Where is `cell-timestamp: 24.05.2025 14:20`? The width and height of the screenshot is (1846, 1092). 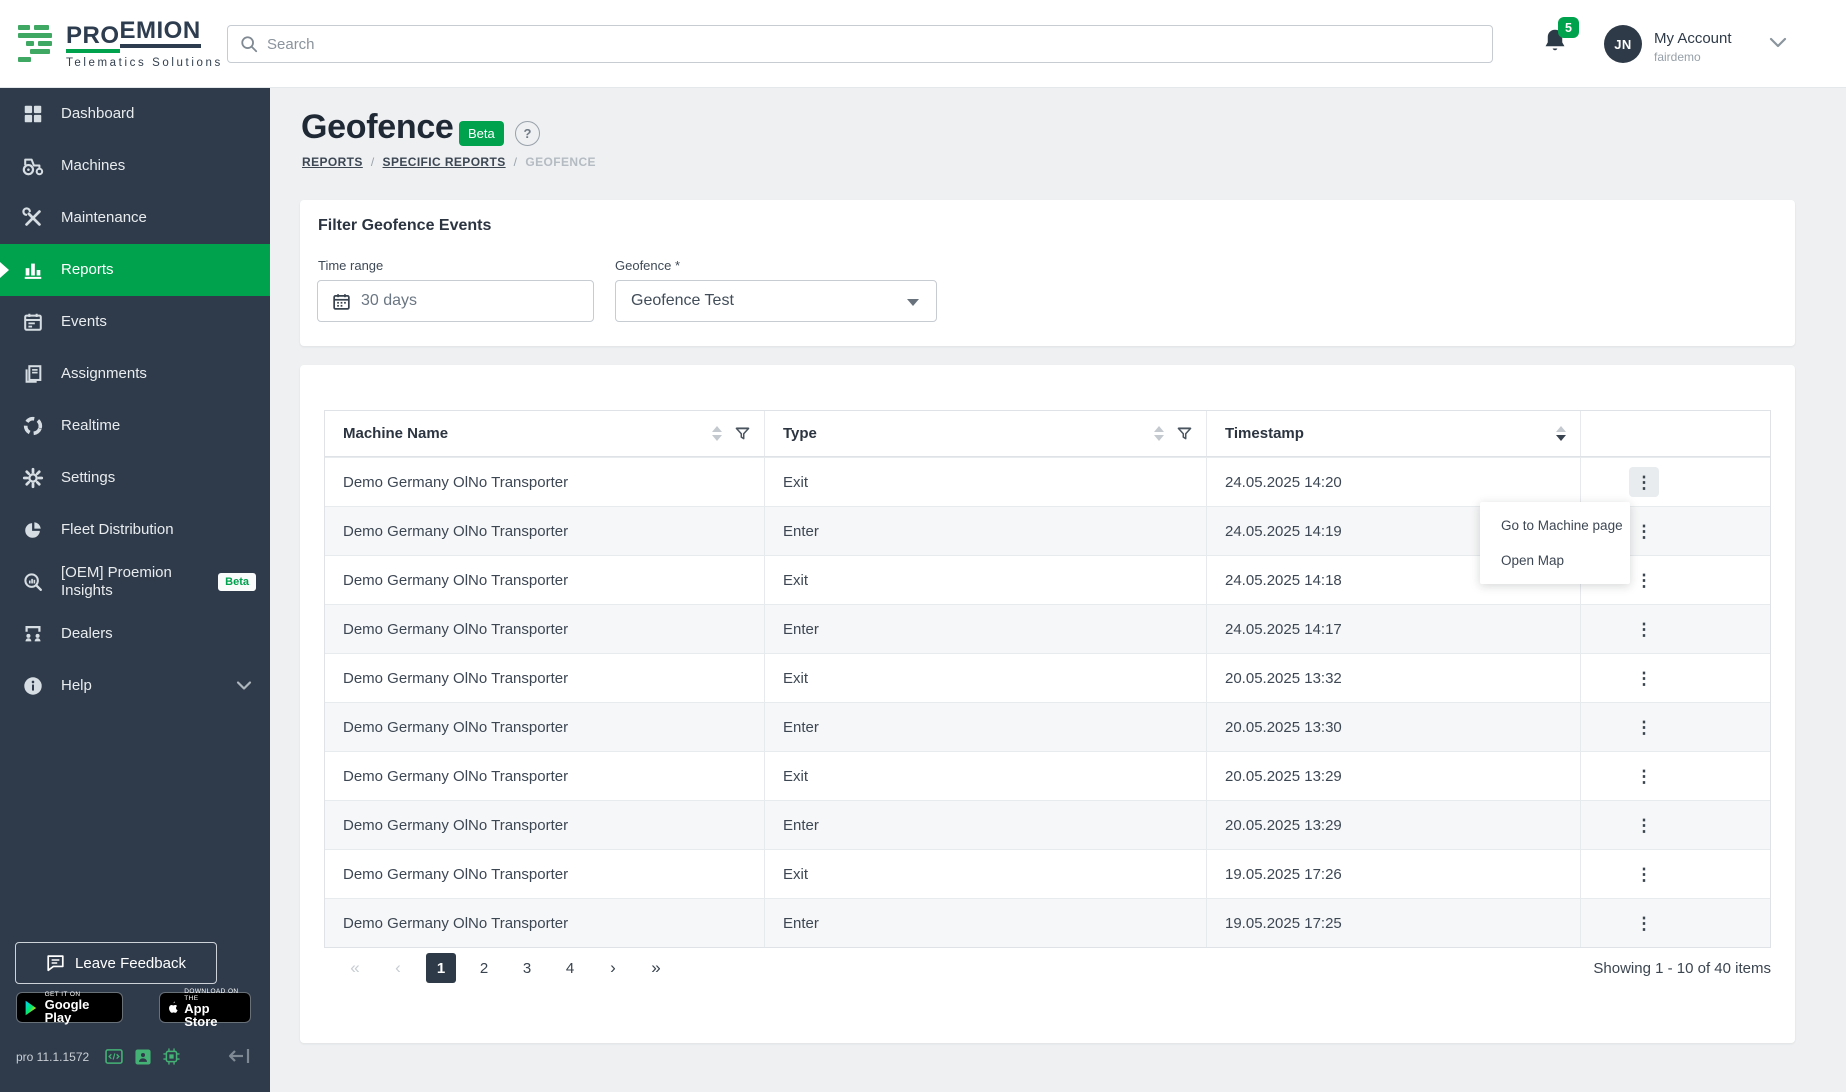
cell-timestamp: 24.05.2025 14:20 is located at coordinates (1393, 482).